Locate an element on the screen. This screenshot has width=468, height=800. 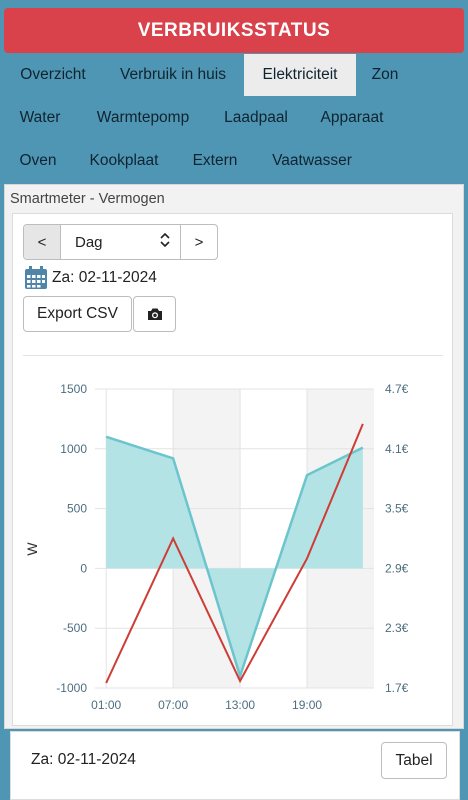
x-tick-label: 07:00 is located at coordinates (173, 705).